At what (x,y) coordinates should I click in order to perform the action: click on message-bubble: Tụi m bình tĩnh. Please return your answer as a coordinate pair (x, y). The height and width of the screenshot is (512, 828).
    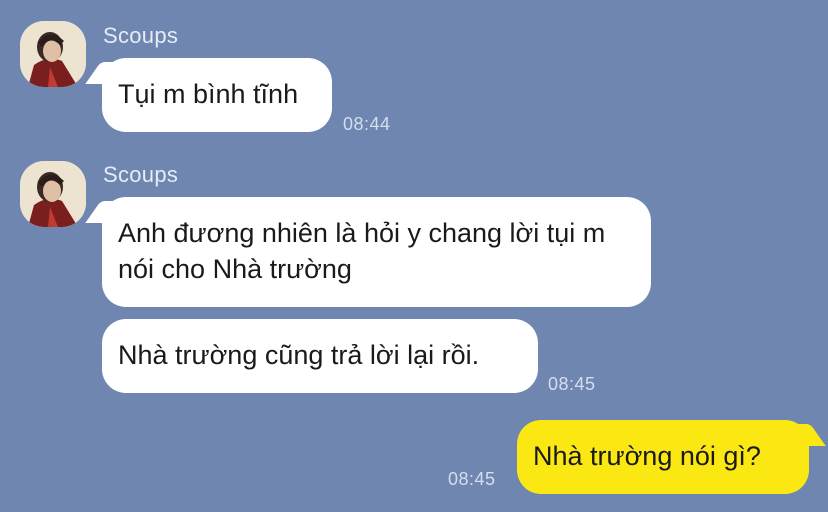
    Looking at the image, I should click on (217, 95).